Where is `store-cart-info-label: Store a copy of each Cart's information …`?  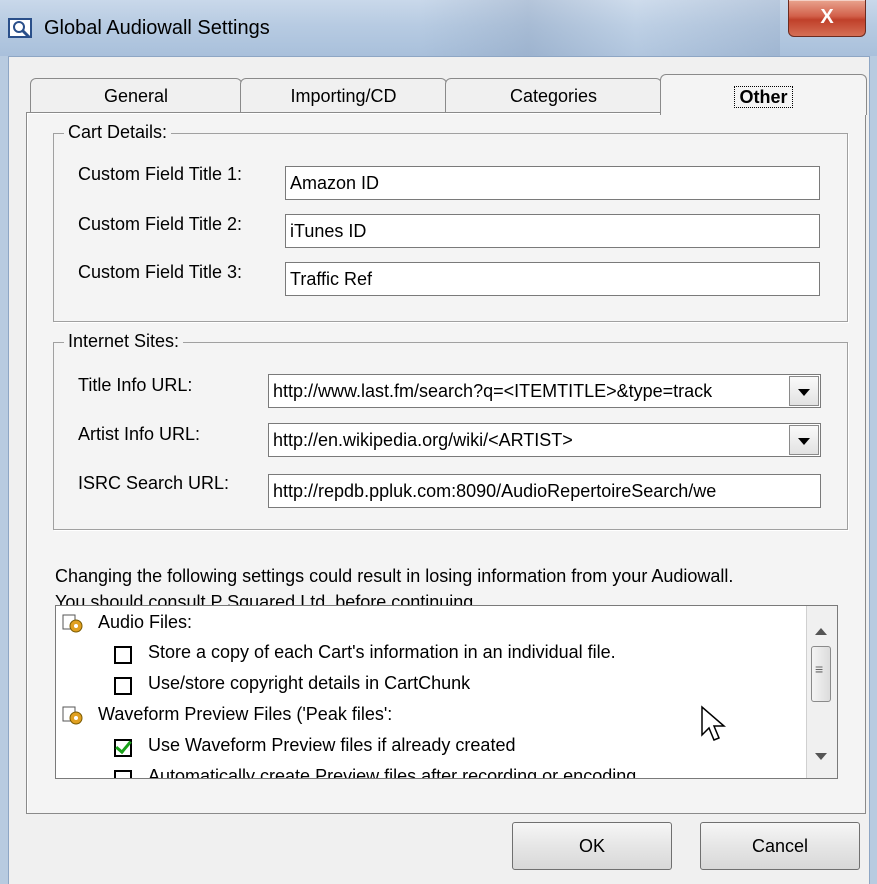
store-cart-info-label: Store a copy of each Cart's information … is located at coordinates (382, 652).